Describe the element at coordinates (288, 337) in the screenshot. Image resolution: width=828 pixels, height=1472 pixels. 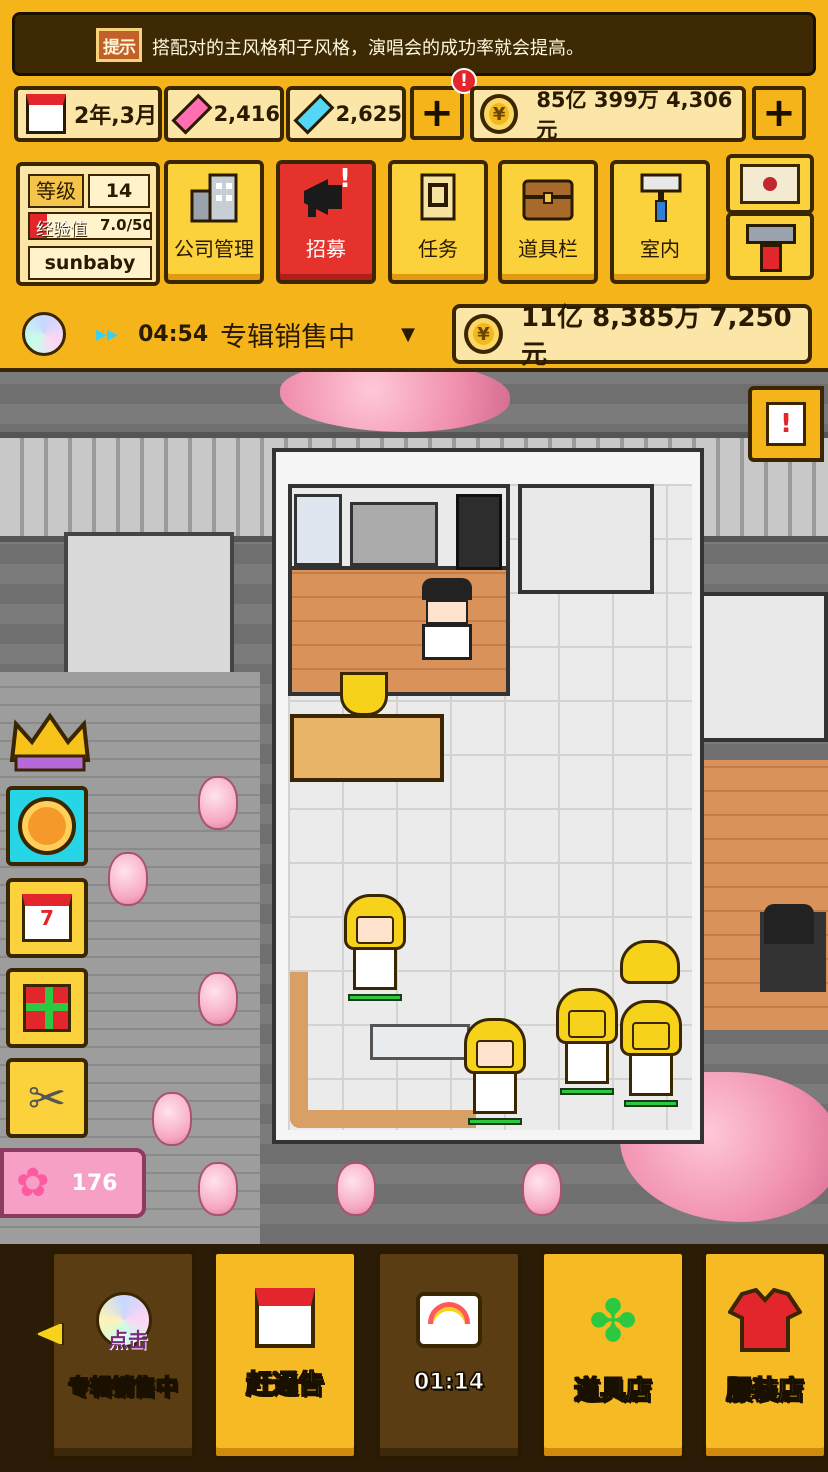
I see `album-activity: 专辑销售中` at that location.